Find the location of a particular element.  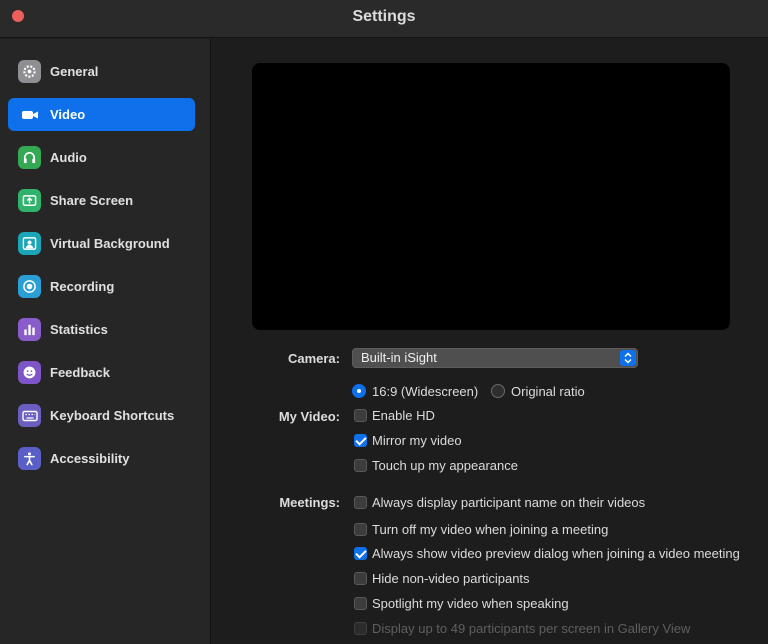

bar-chart-icon is located at coordinates (29, 329).